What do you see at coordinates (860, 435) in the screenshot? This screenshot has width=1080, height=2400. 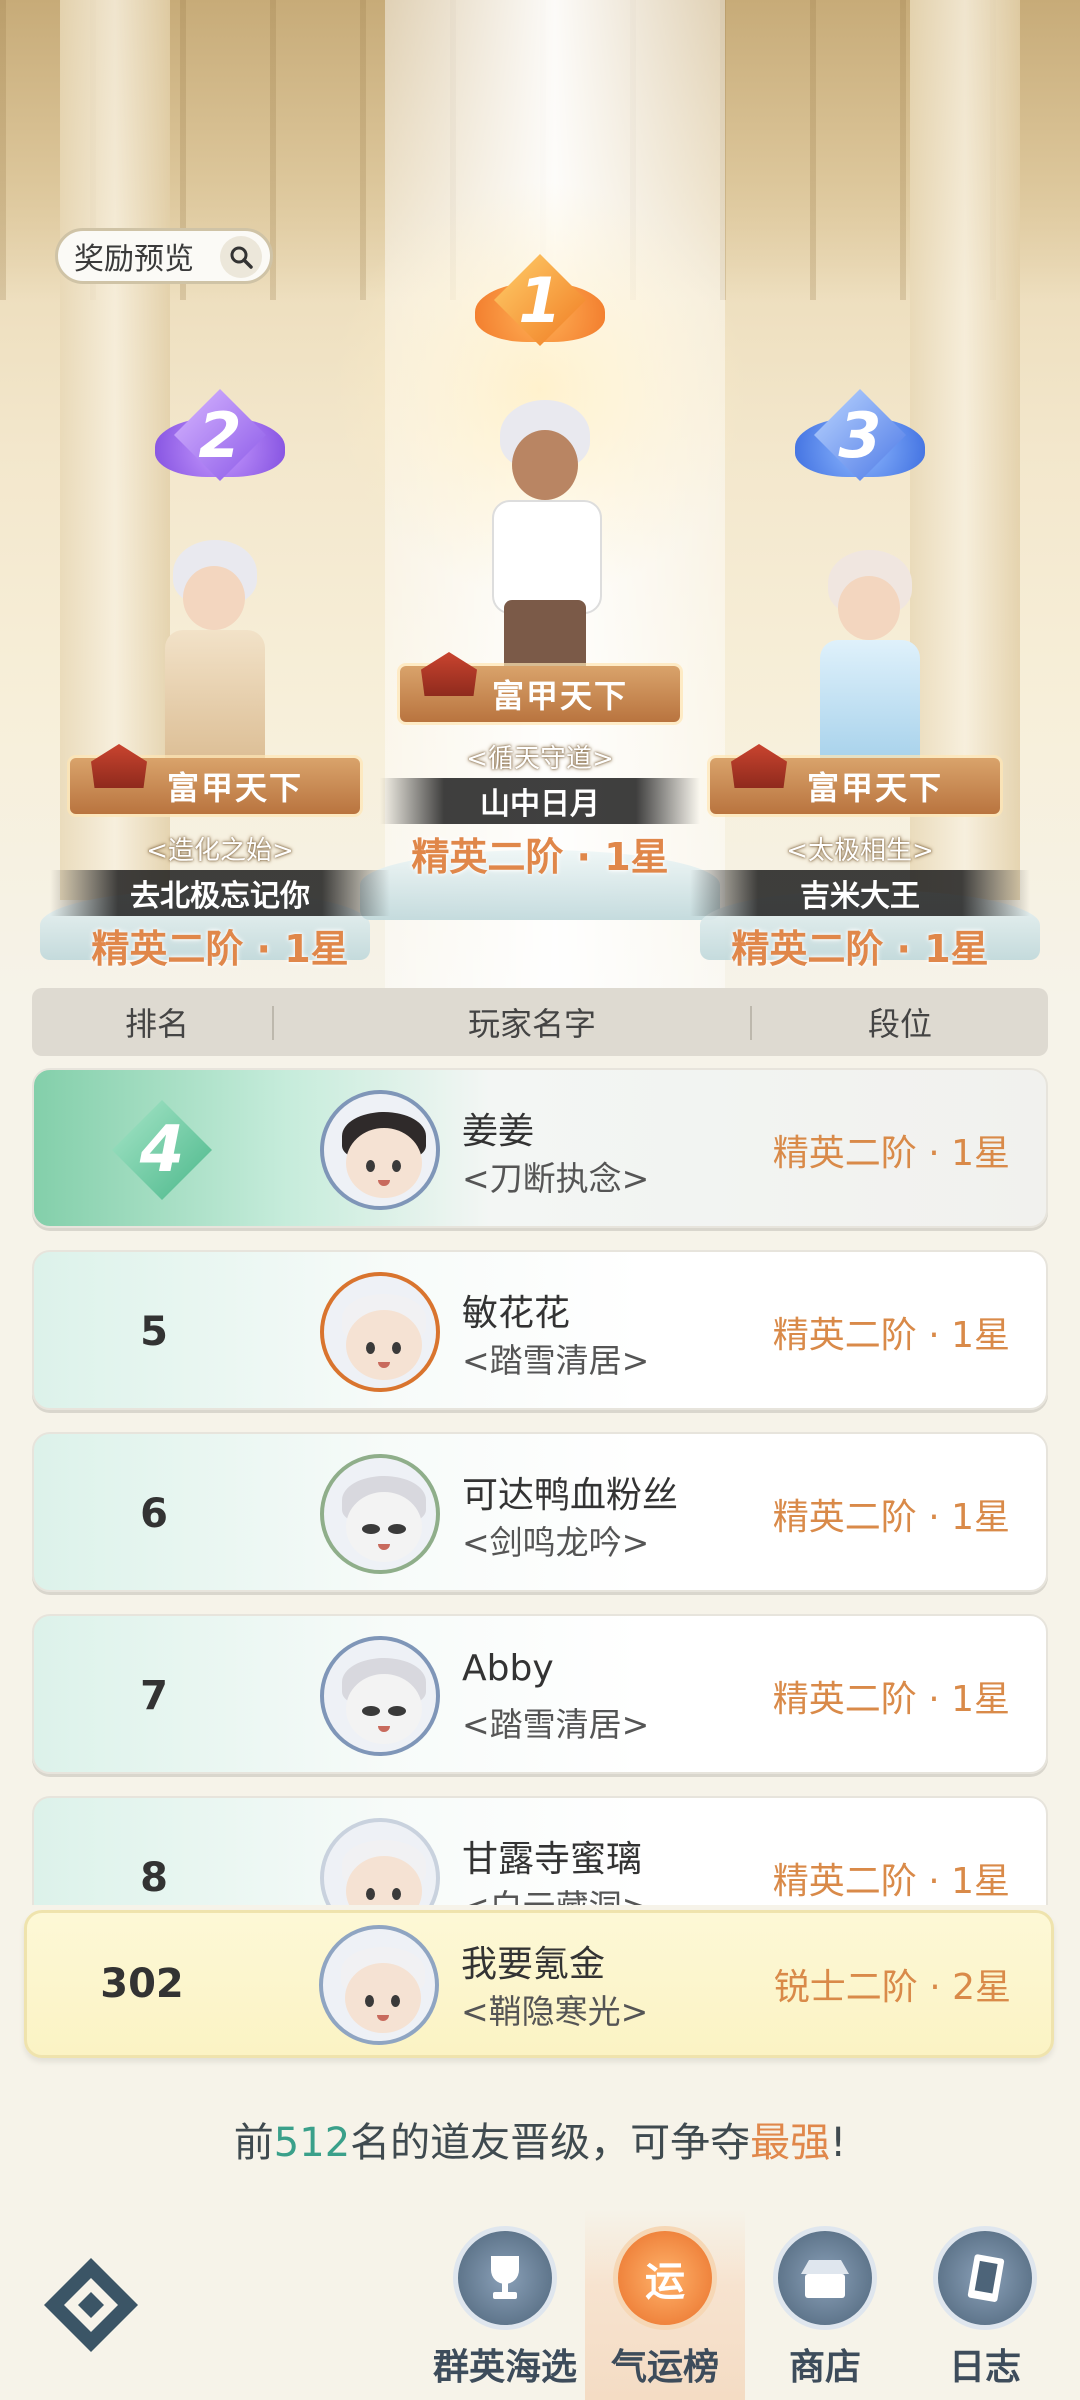 I see `rank-3-emblem: 3` at bounding box center [860, 435].